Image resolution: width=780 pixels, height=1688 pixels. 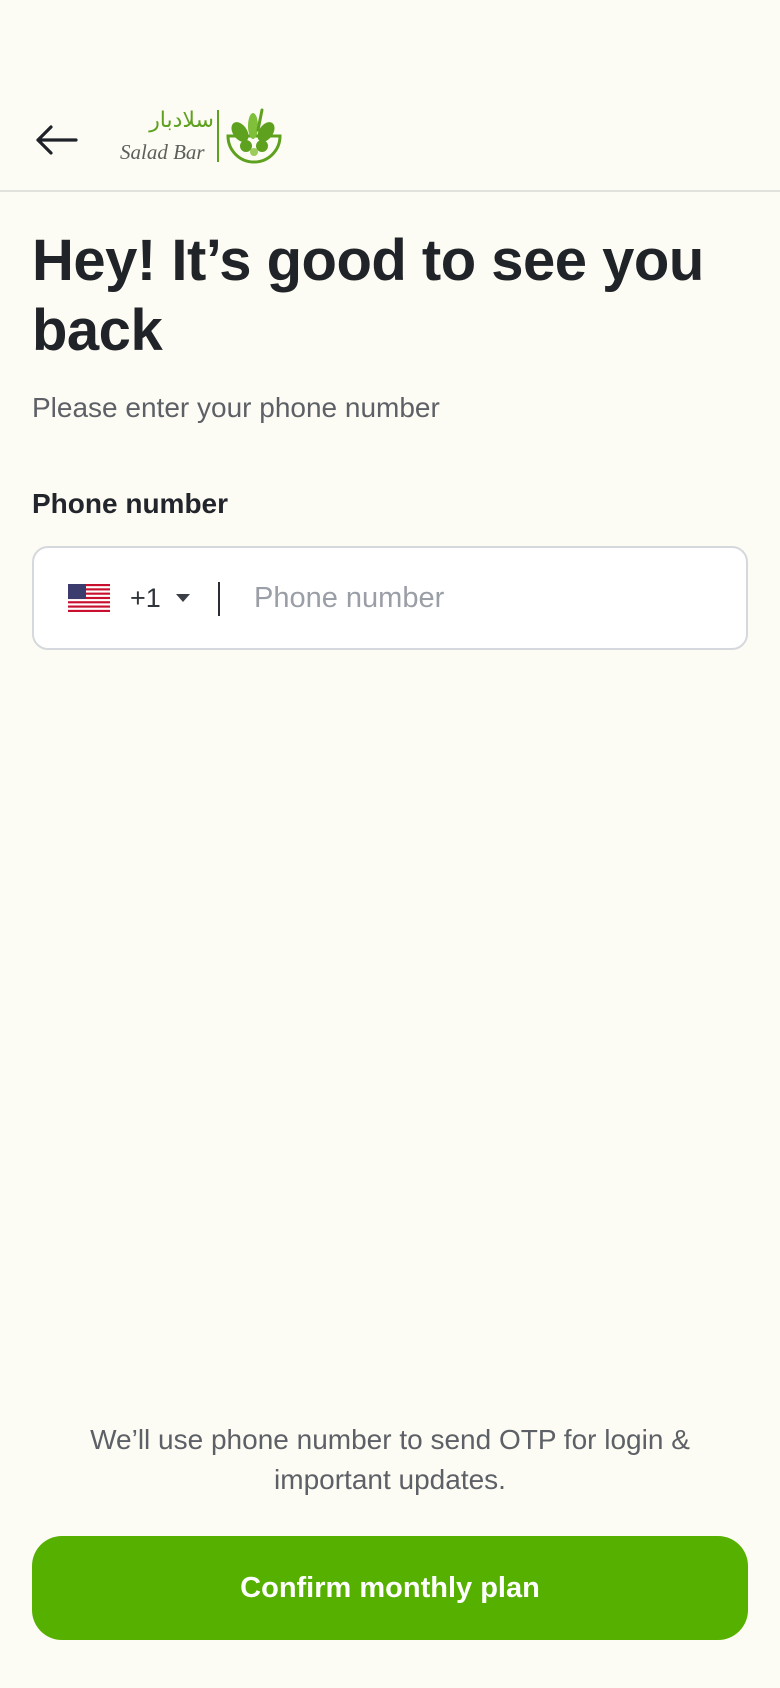 What do you see at coordinates (254, 136) in the screenshot?
I see `salad-bowl-icon` at bounding box center [254, 136].